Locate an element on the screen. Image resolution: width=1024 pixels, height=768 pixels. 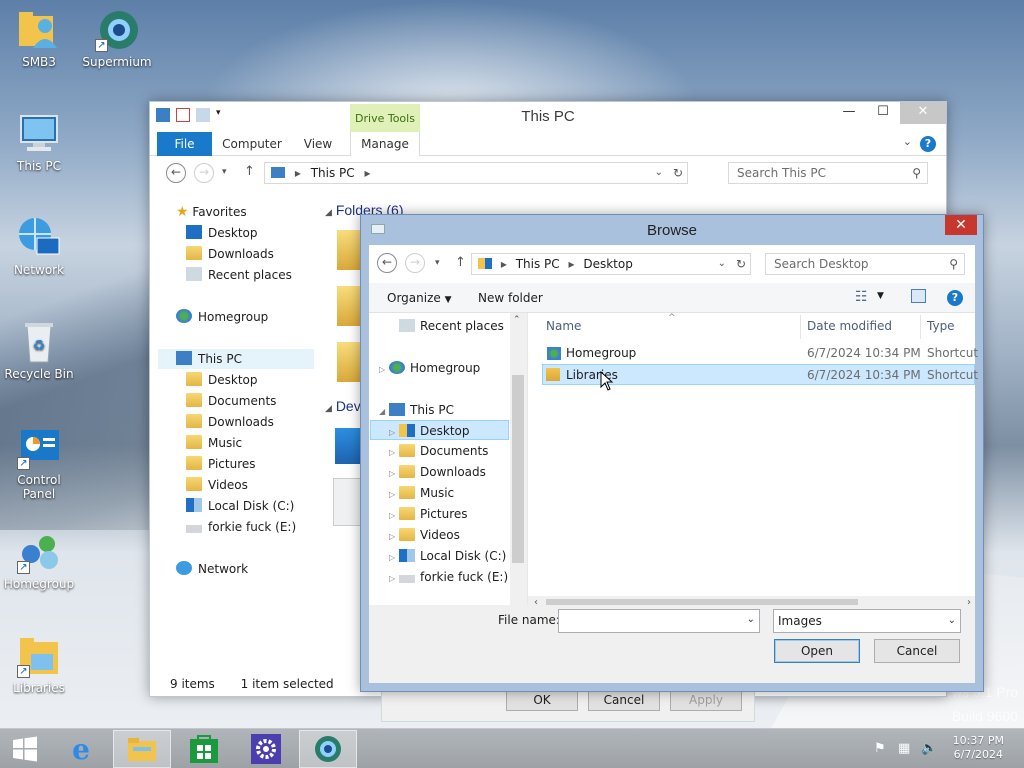
taskbar-internet-explorer: e is located at coordinates (81, 749).